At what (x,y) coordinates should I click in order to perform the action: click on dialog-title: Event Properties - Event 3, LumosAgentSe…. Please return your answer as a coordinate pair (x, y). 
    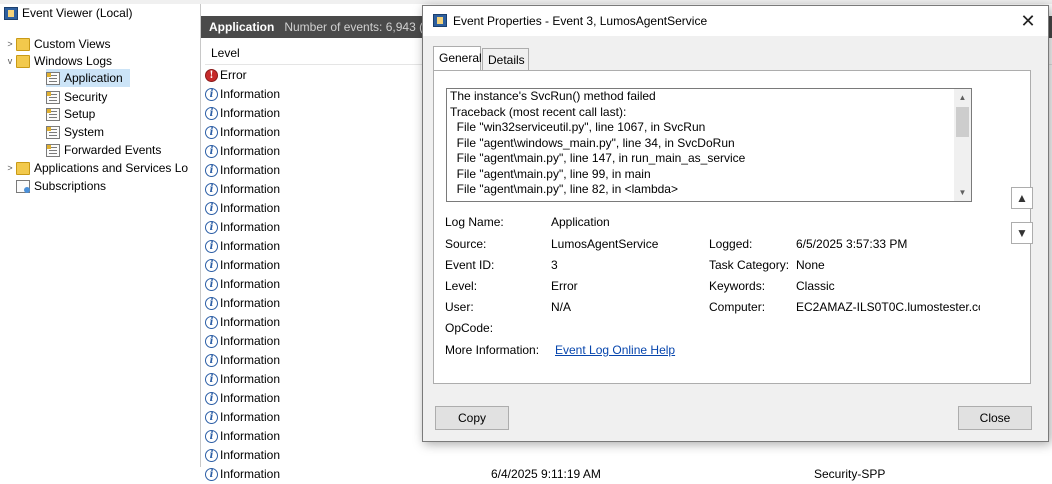
    Looking at the image, I should click on (580, 21).